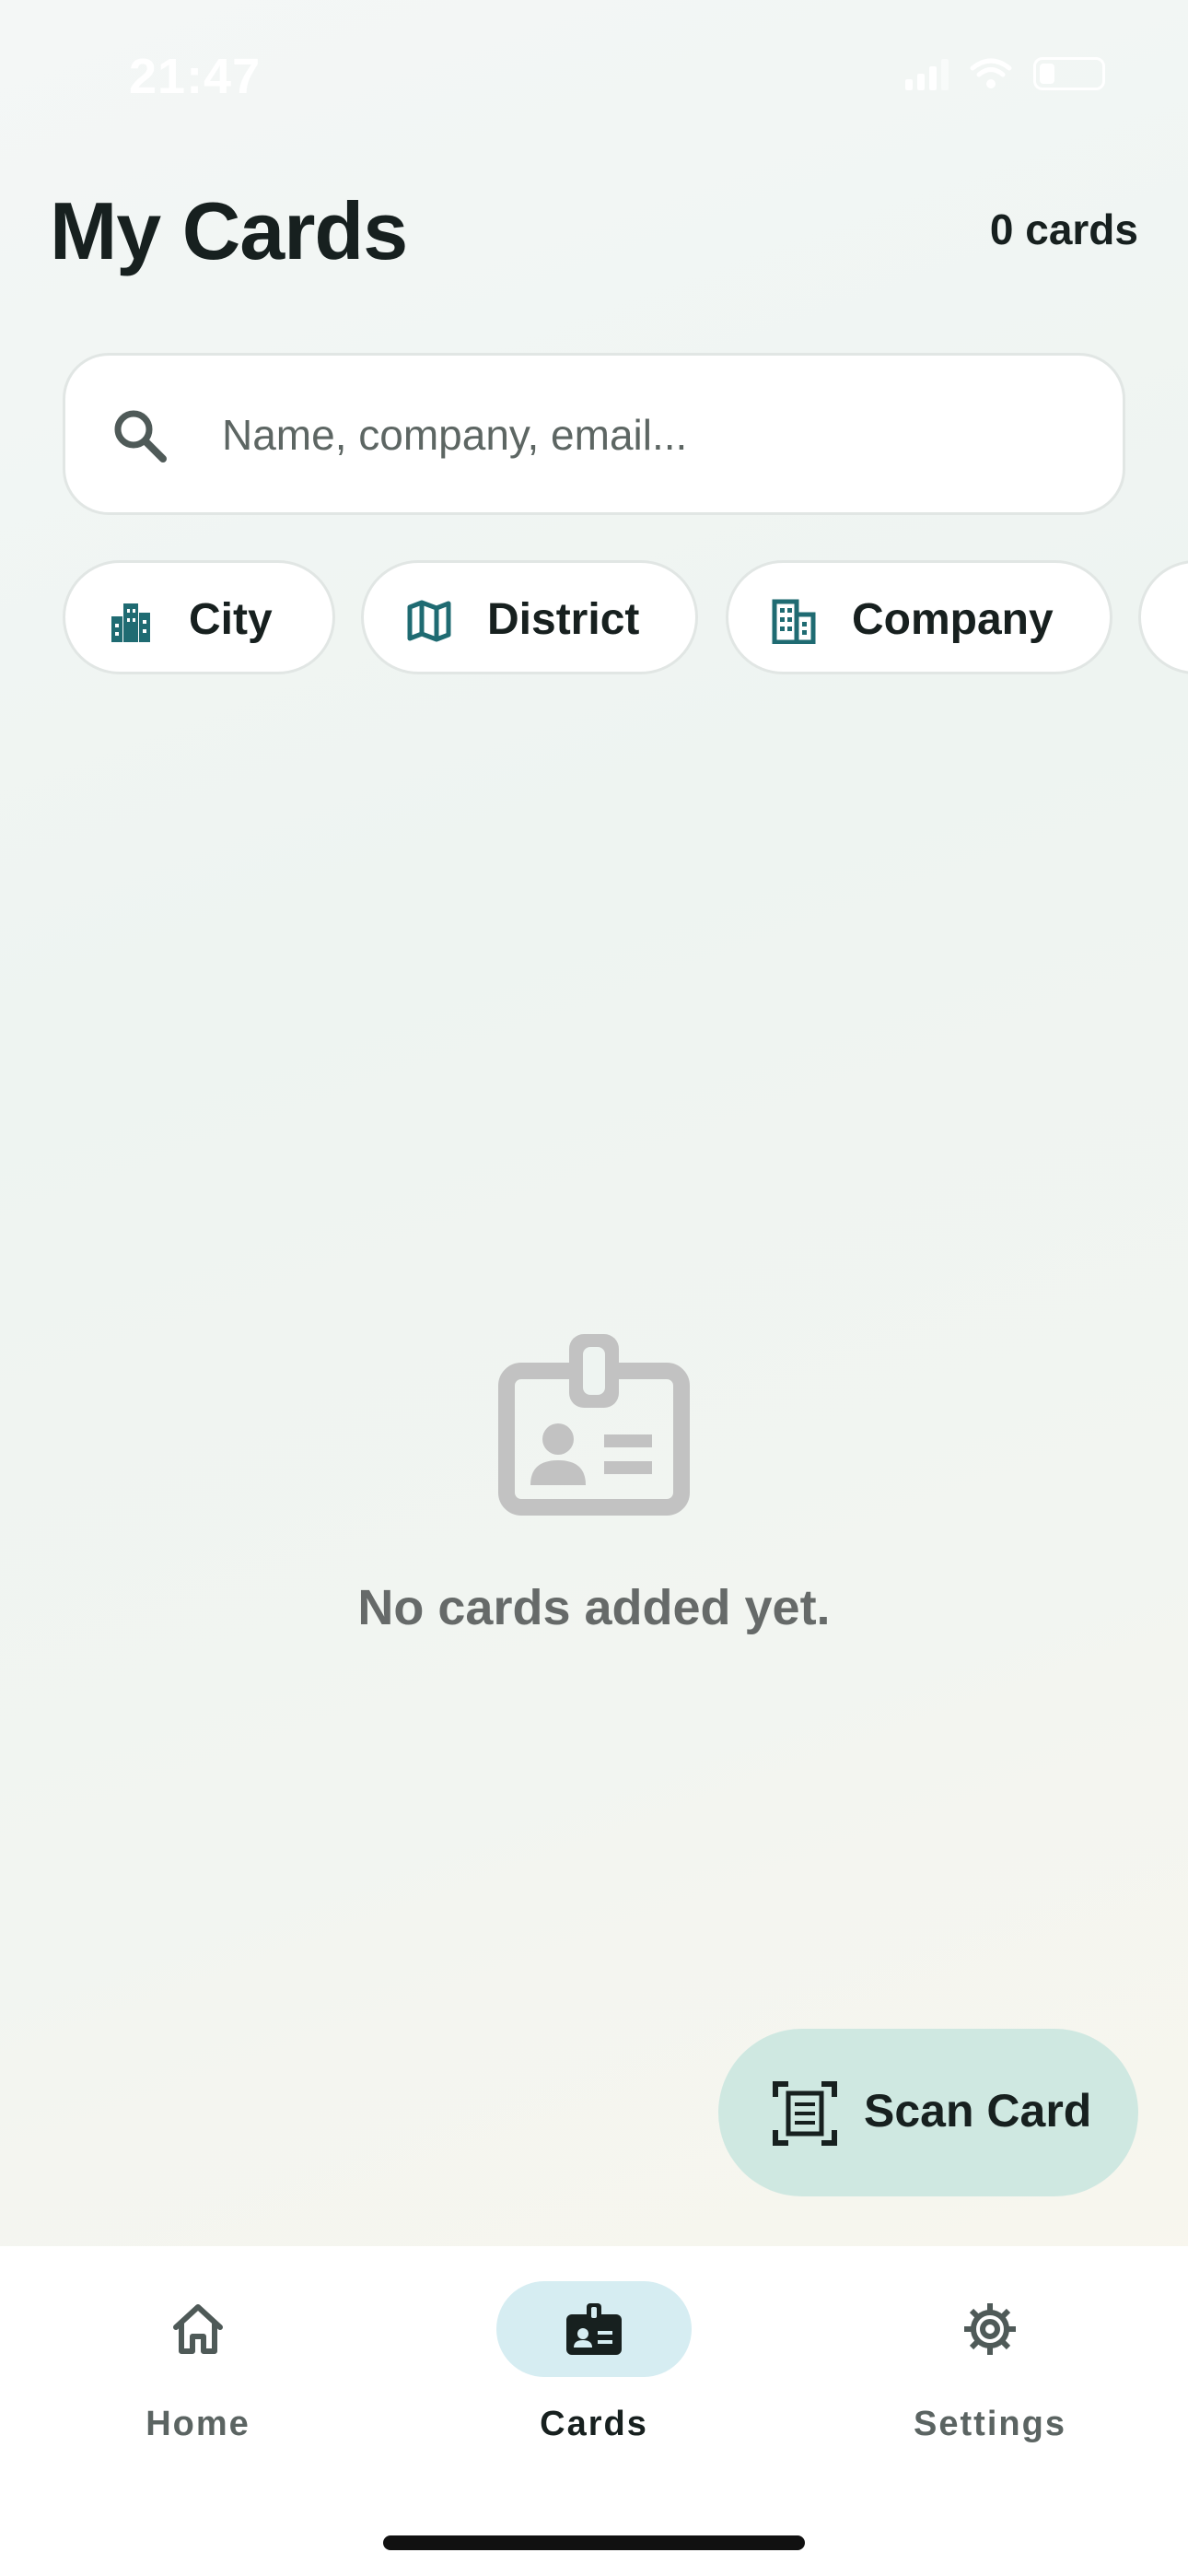 This screenshot has width=1188, height=2576. What do you see at coordinates (594, 2424) in the screenshot?
I see `nav-label-cards: Cards` at bounding box center [594, 2424].